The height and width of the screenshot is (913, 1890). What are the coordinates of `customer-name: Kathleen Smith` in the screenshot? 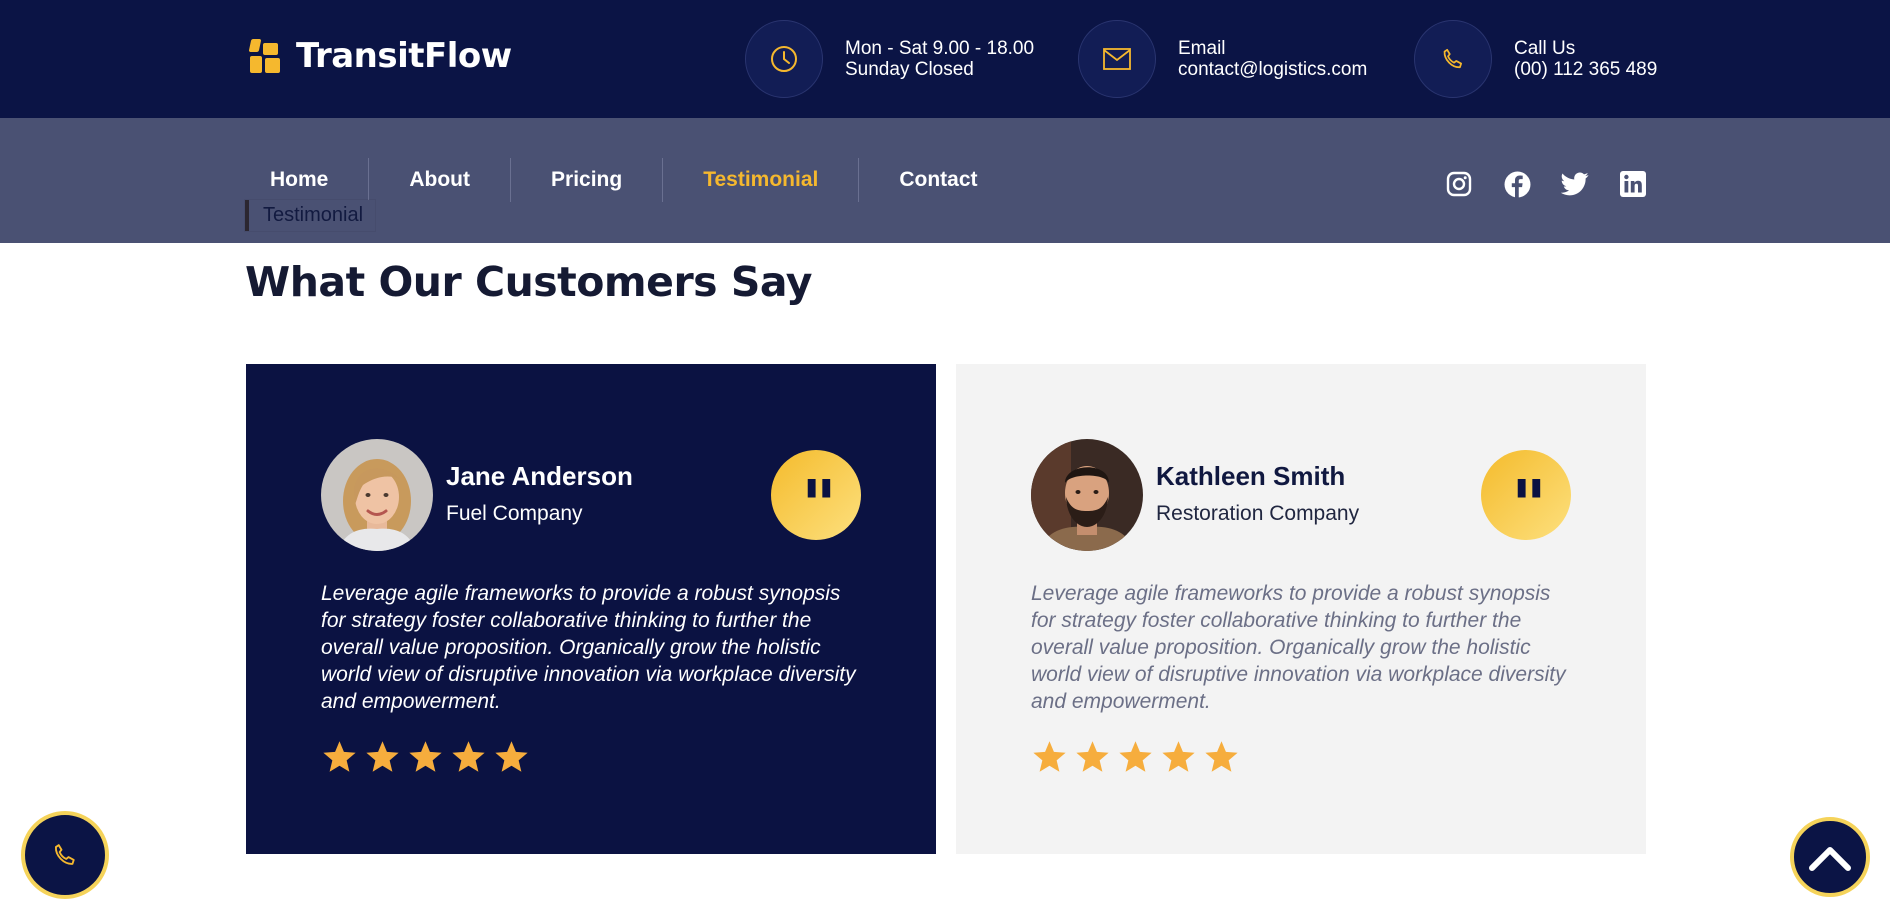 It's located at (1251, 476).